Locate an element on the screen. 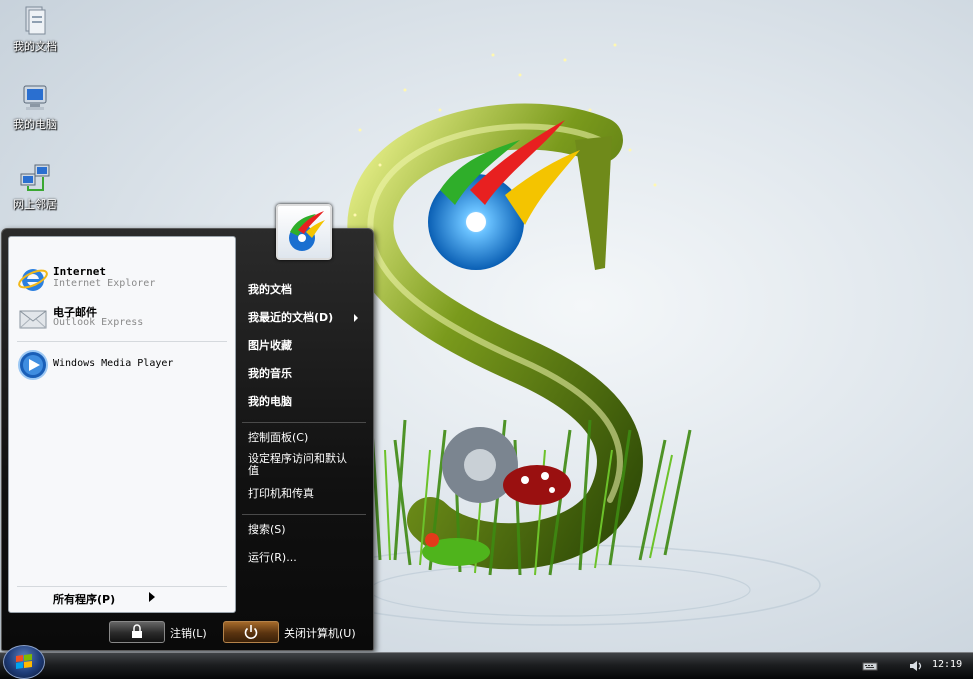 The width and height of the screenshot is (973, 679). desktop-icon-network-places: 网上邻居 is located at coordinates (35, 187).